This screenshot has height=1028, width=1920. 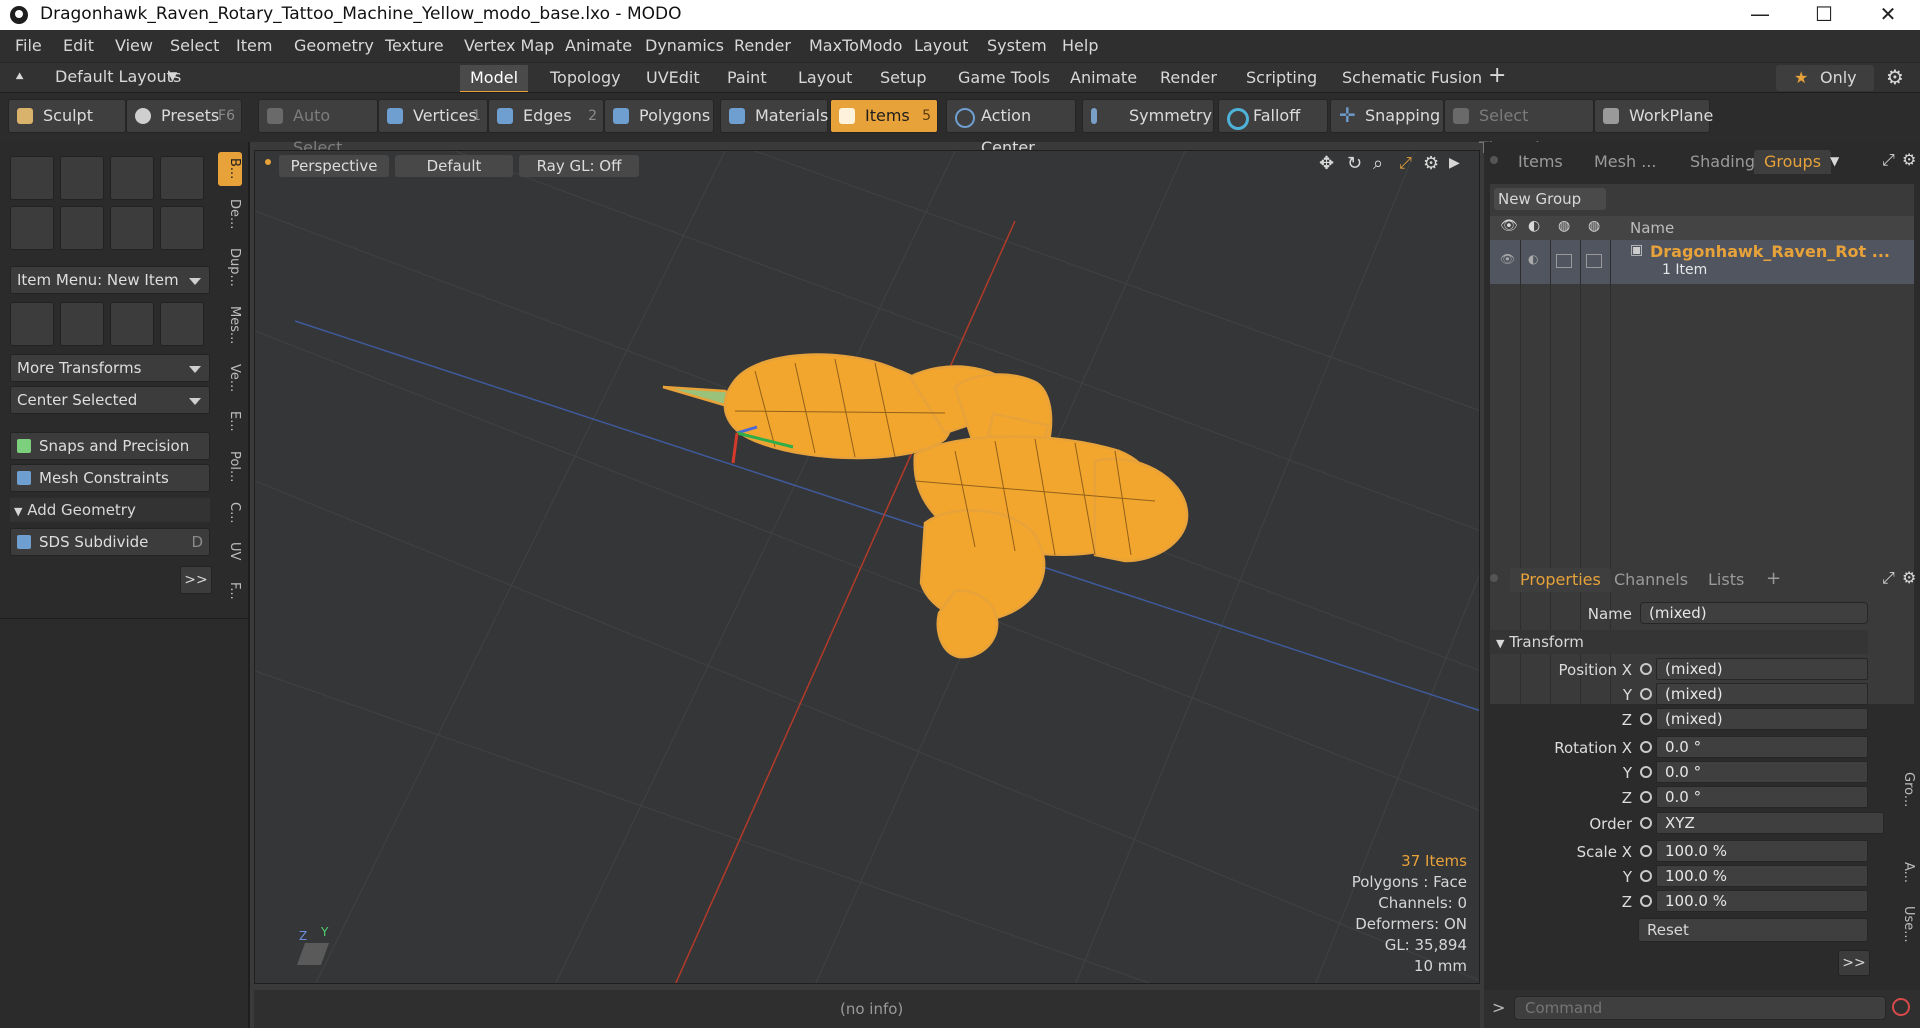 What do you see at coordinates (118, 76) in the screenshot?
I see `layout-dropdown: Default Layouts` at bounding box center [118, 76].